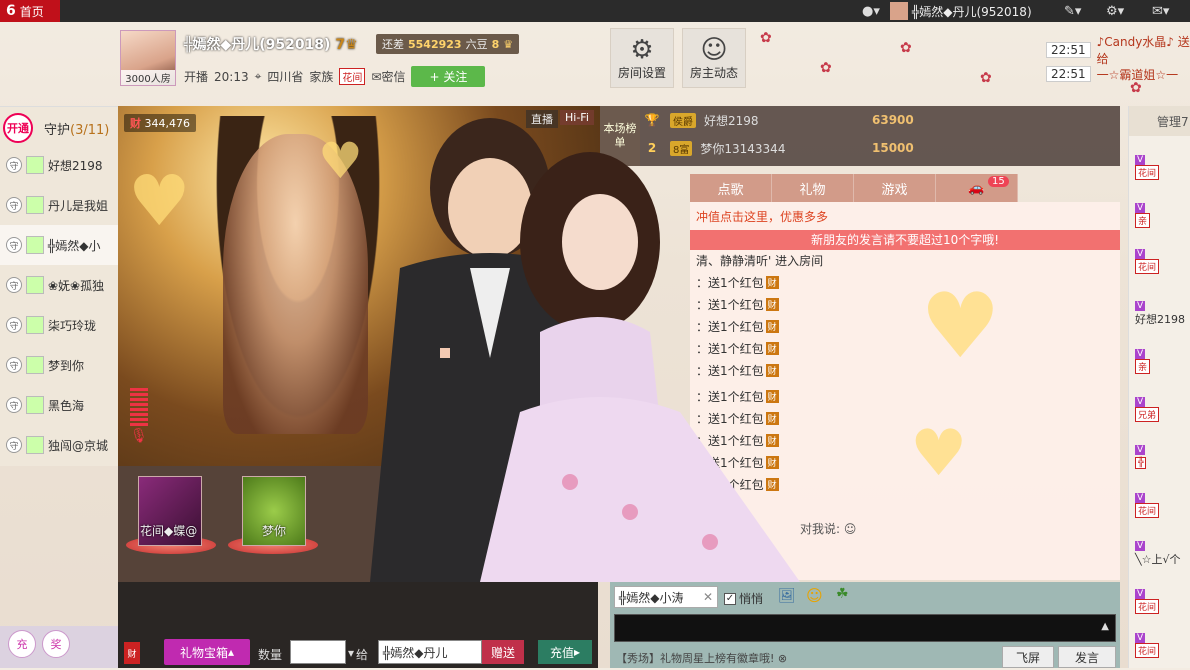 The width and height of the screenshot is (1190, 670). Describe the element at coordinates (271, 45) in the screenshot. I see `anchor-name: ╬嫣然◆丹儿(952018) 7♛` at that location.